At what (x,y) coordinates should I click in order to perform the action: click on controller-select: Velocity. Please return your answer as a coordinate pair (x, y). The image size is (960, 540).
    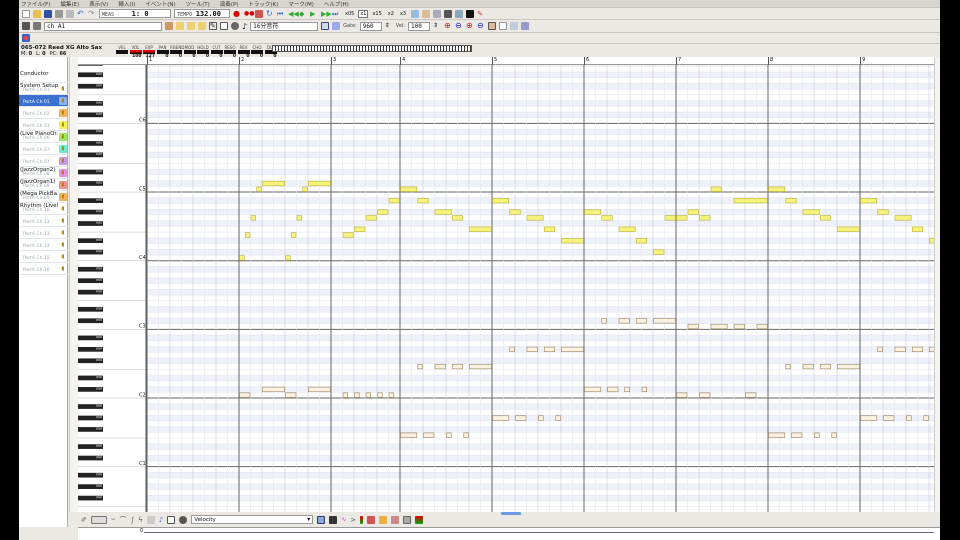
    Looking at the image, I should click on (252, 519).